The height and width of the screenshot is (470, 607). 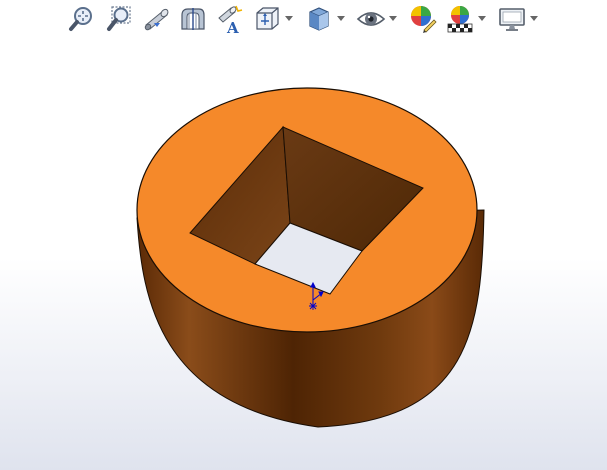 I want to click on apply-scene-button, so click(x=460, y=19).